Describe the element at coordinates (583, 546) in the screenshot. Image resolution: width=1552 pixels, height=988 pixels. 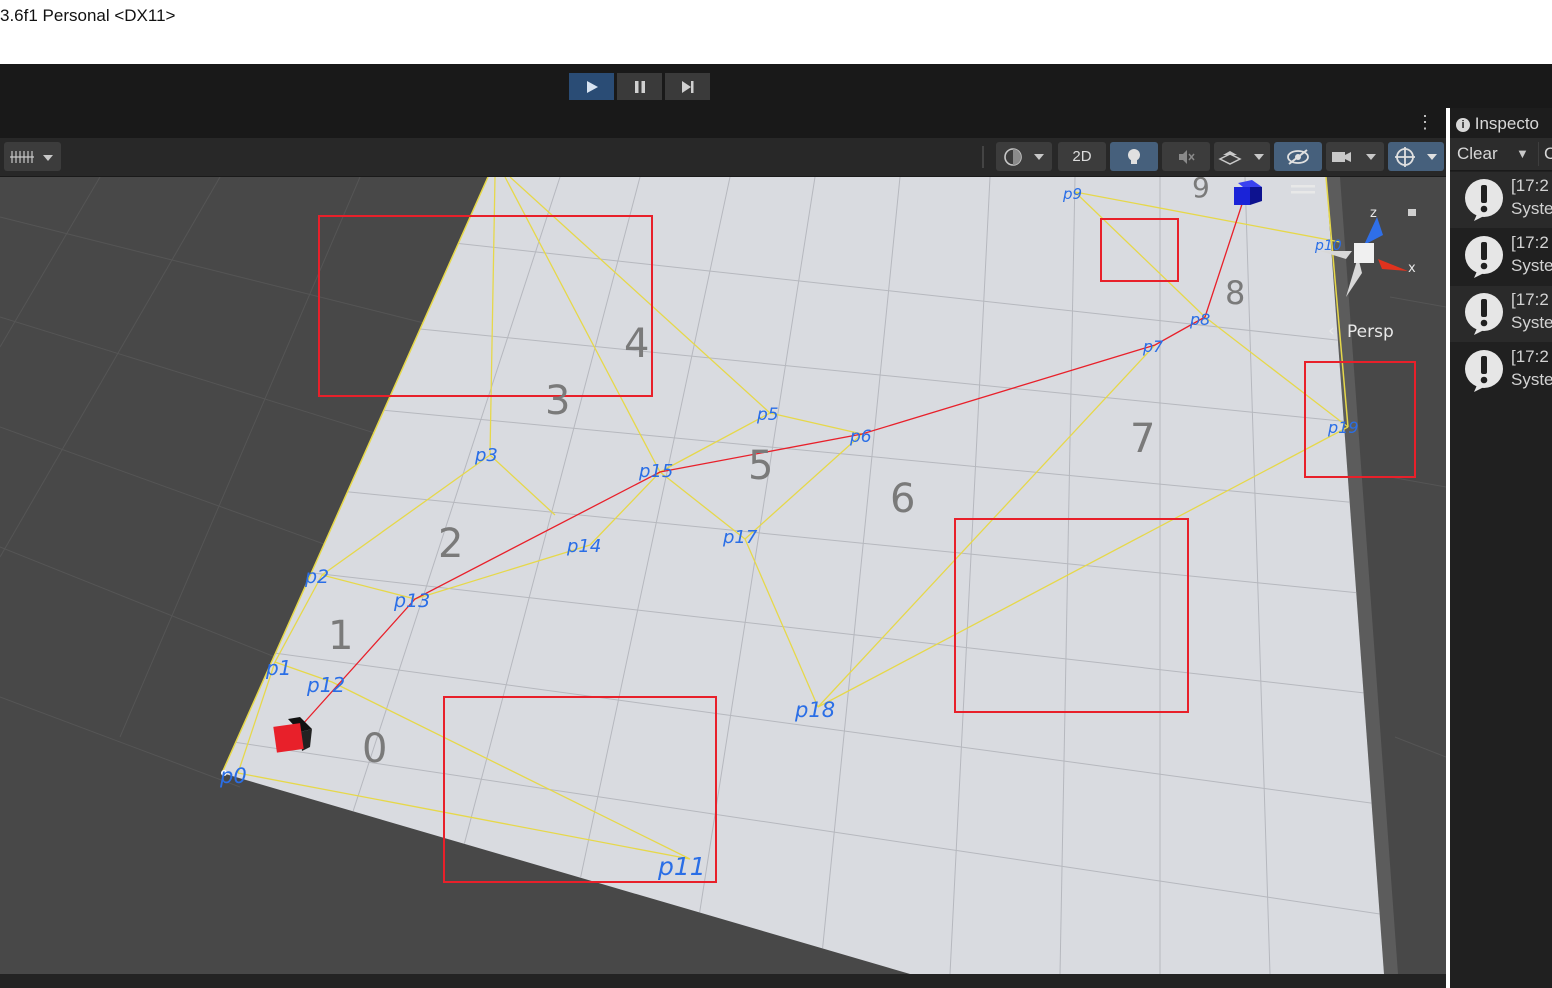
I see `point-label-p14: p14` at that location.